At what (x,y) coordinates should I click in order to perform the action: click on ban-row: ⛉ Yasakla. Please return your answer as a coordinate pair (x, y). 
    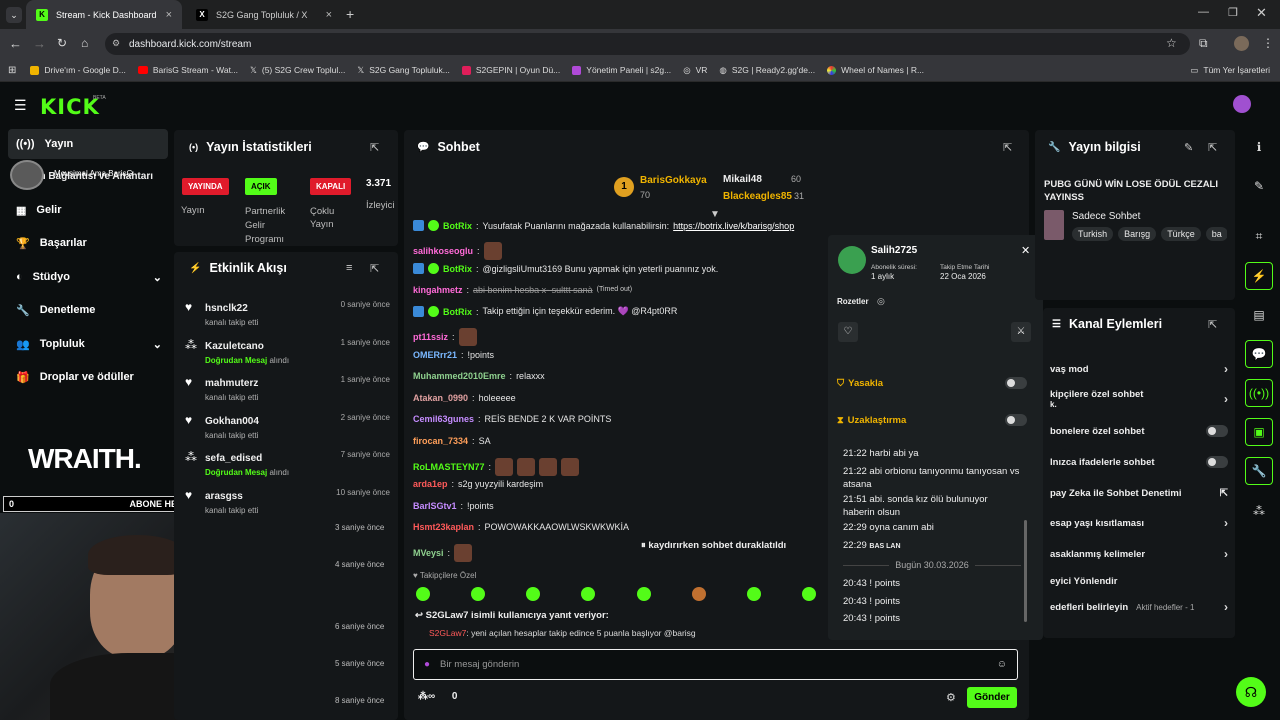
    Looking at the image, I should click on (932, 383).